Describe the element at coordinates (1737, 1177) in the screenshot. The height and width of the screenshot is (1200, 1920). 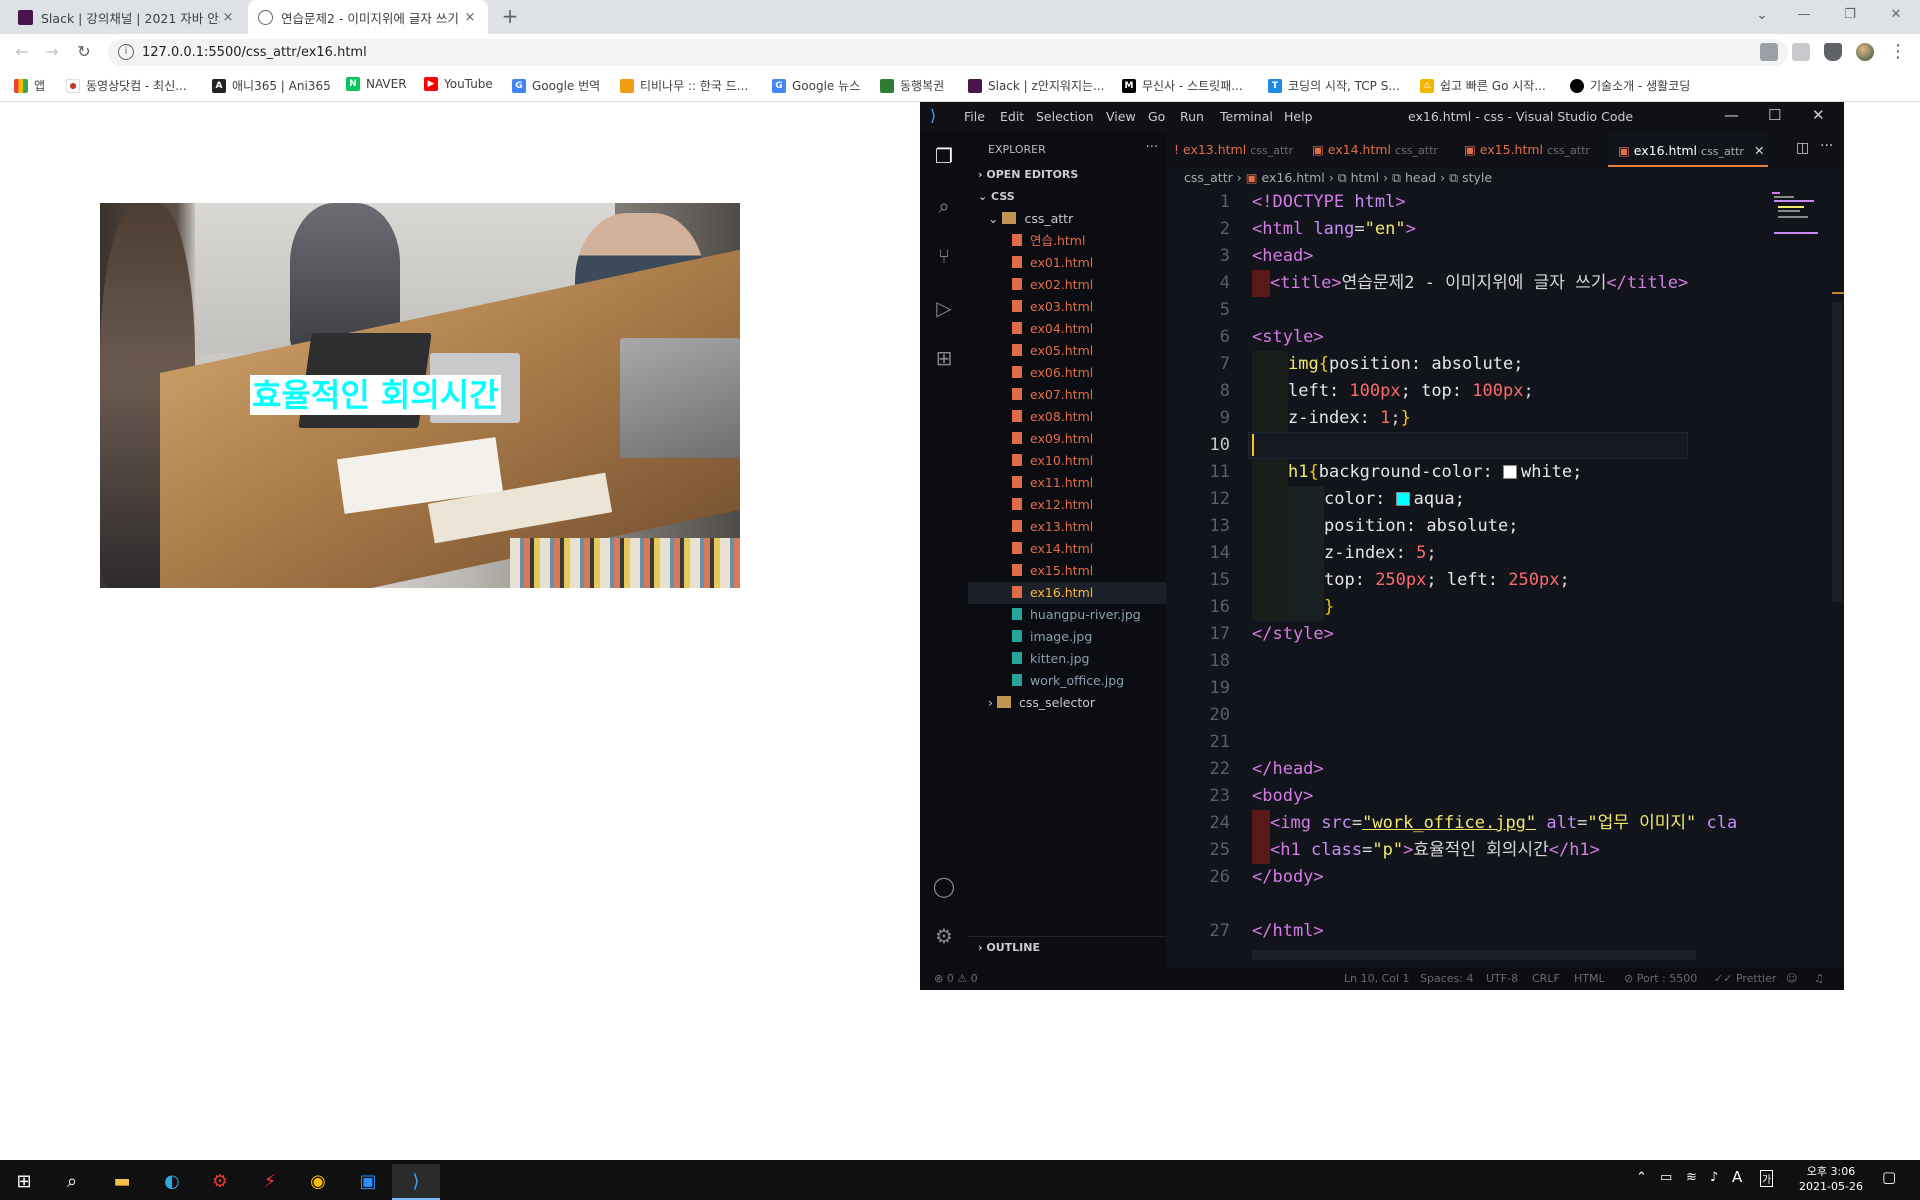
I see `ime-indicator: A` at that location.